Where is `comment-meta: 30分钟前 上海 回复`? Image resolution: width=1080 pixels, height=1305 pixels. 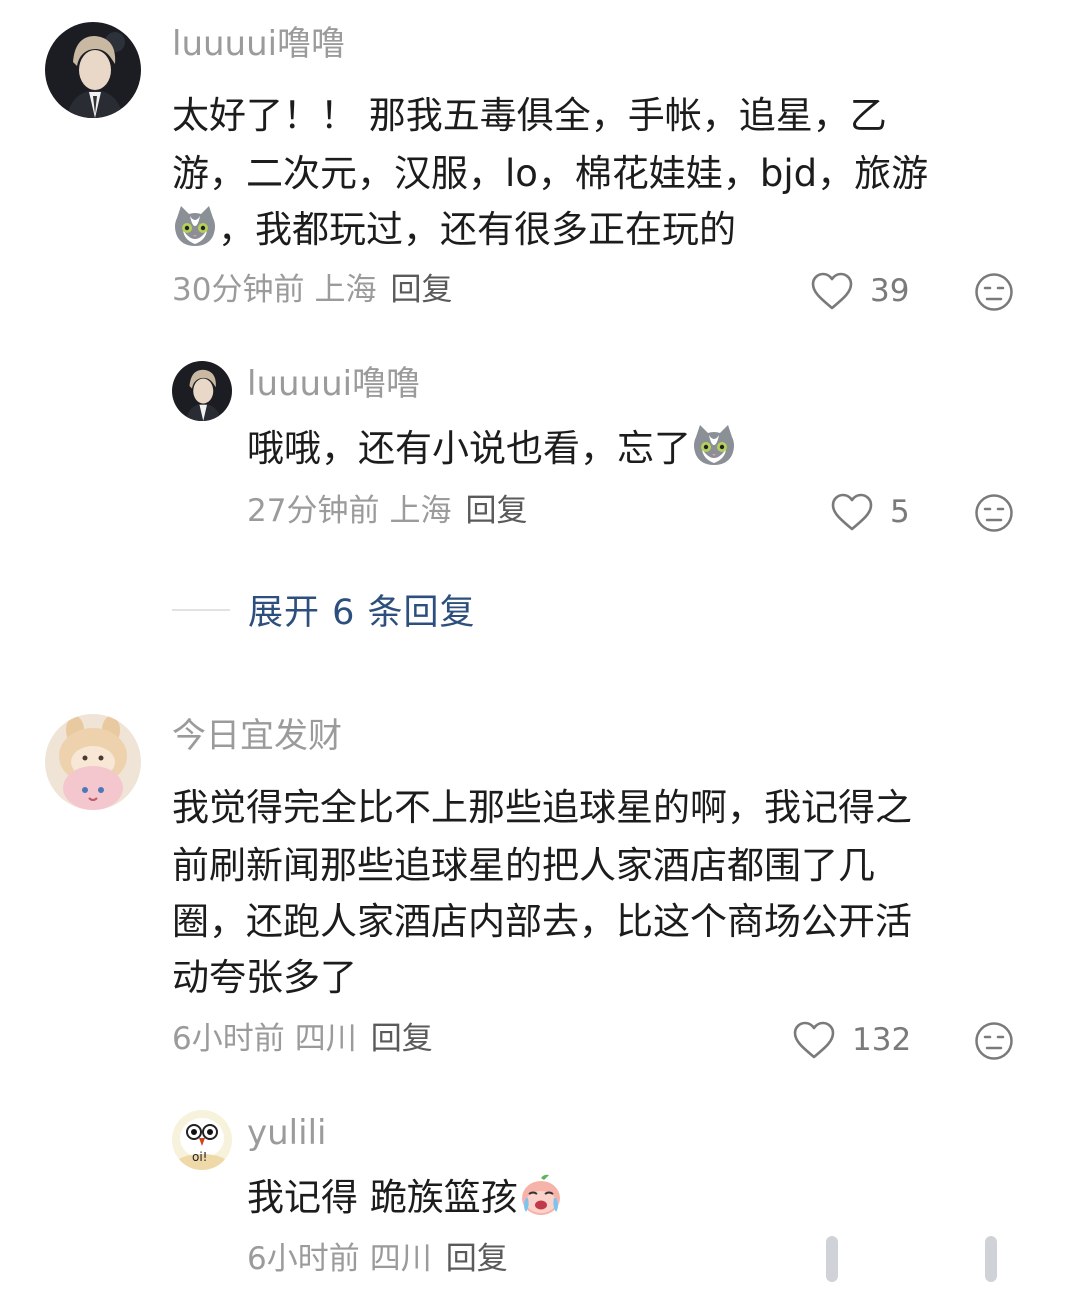
comment-meta: 30分钟前 上海 回复 is located at coordinates (312, 290).